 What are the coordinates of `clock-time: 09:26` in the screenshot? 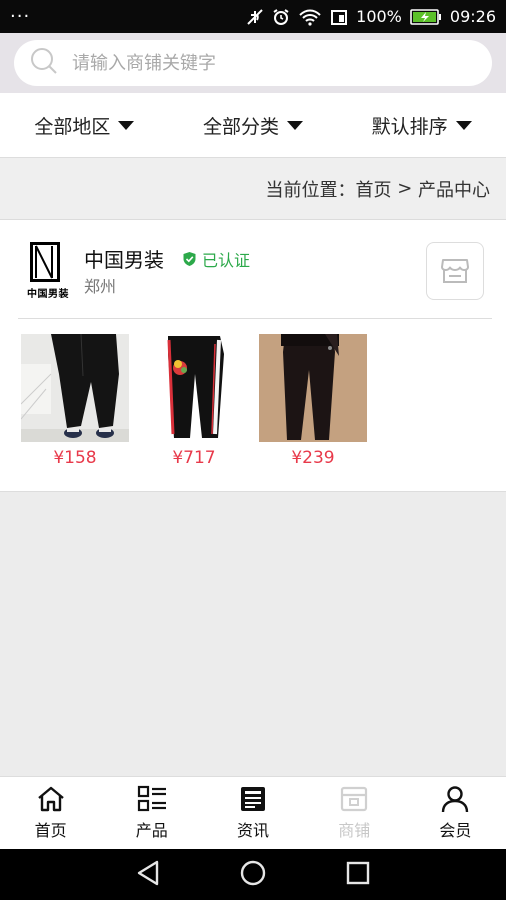 It's located at (472, 16).